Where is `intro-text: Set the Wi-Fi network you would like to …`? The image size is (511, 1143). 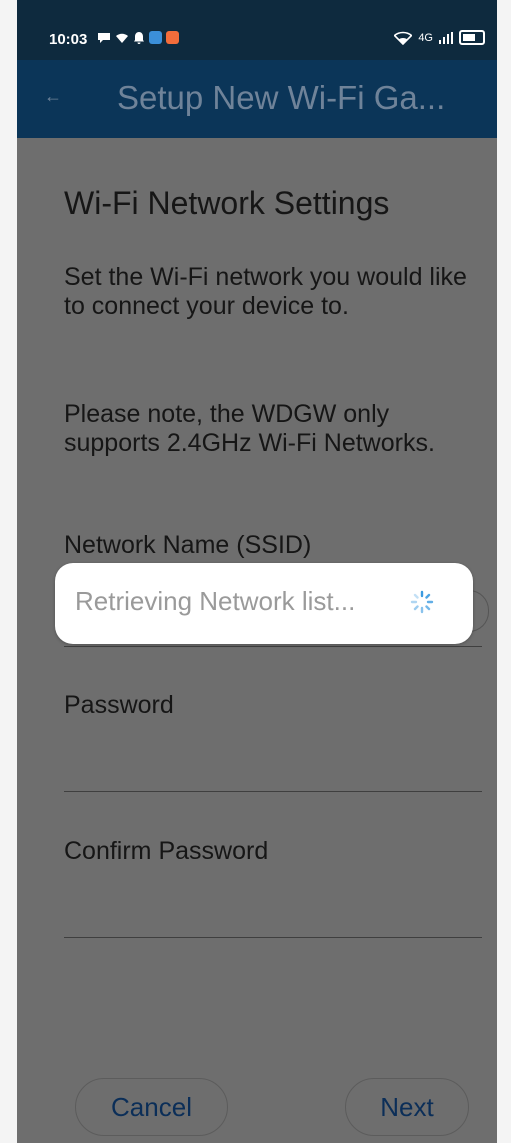 intro-text: Set the Wi-Fi network you would like to … is located at coordinates (265, 291).